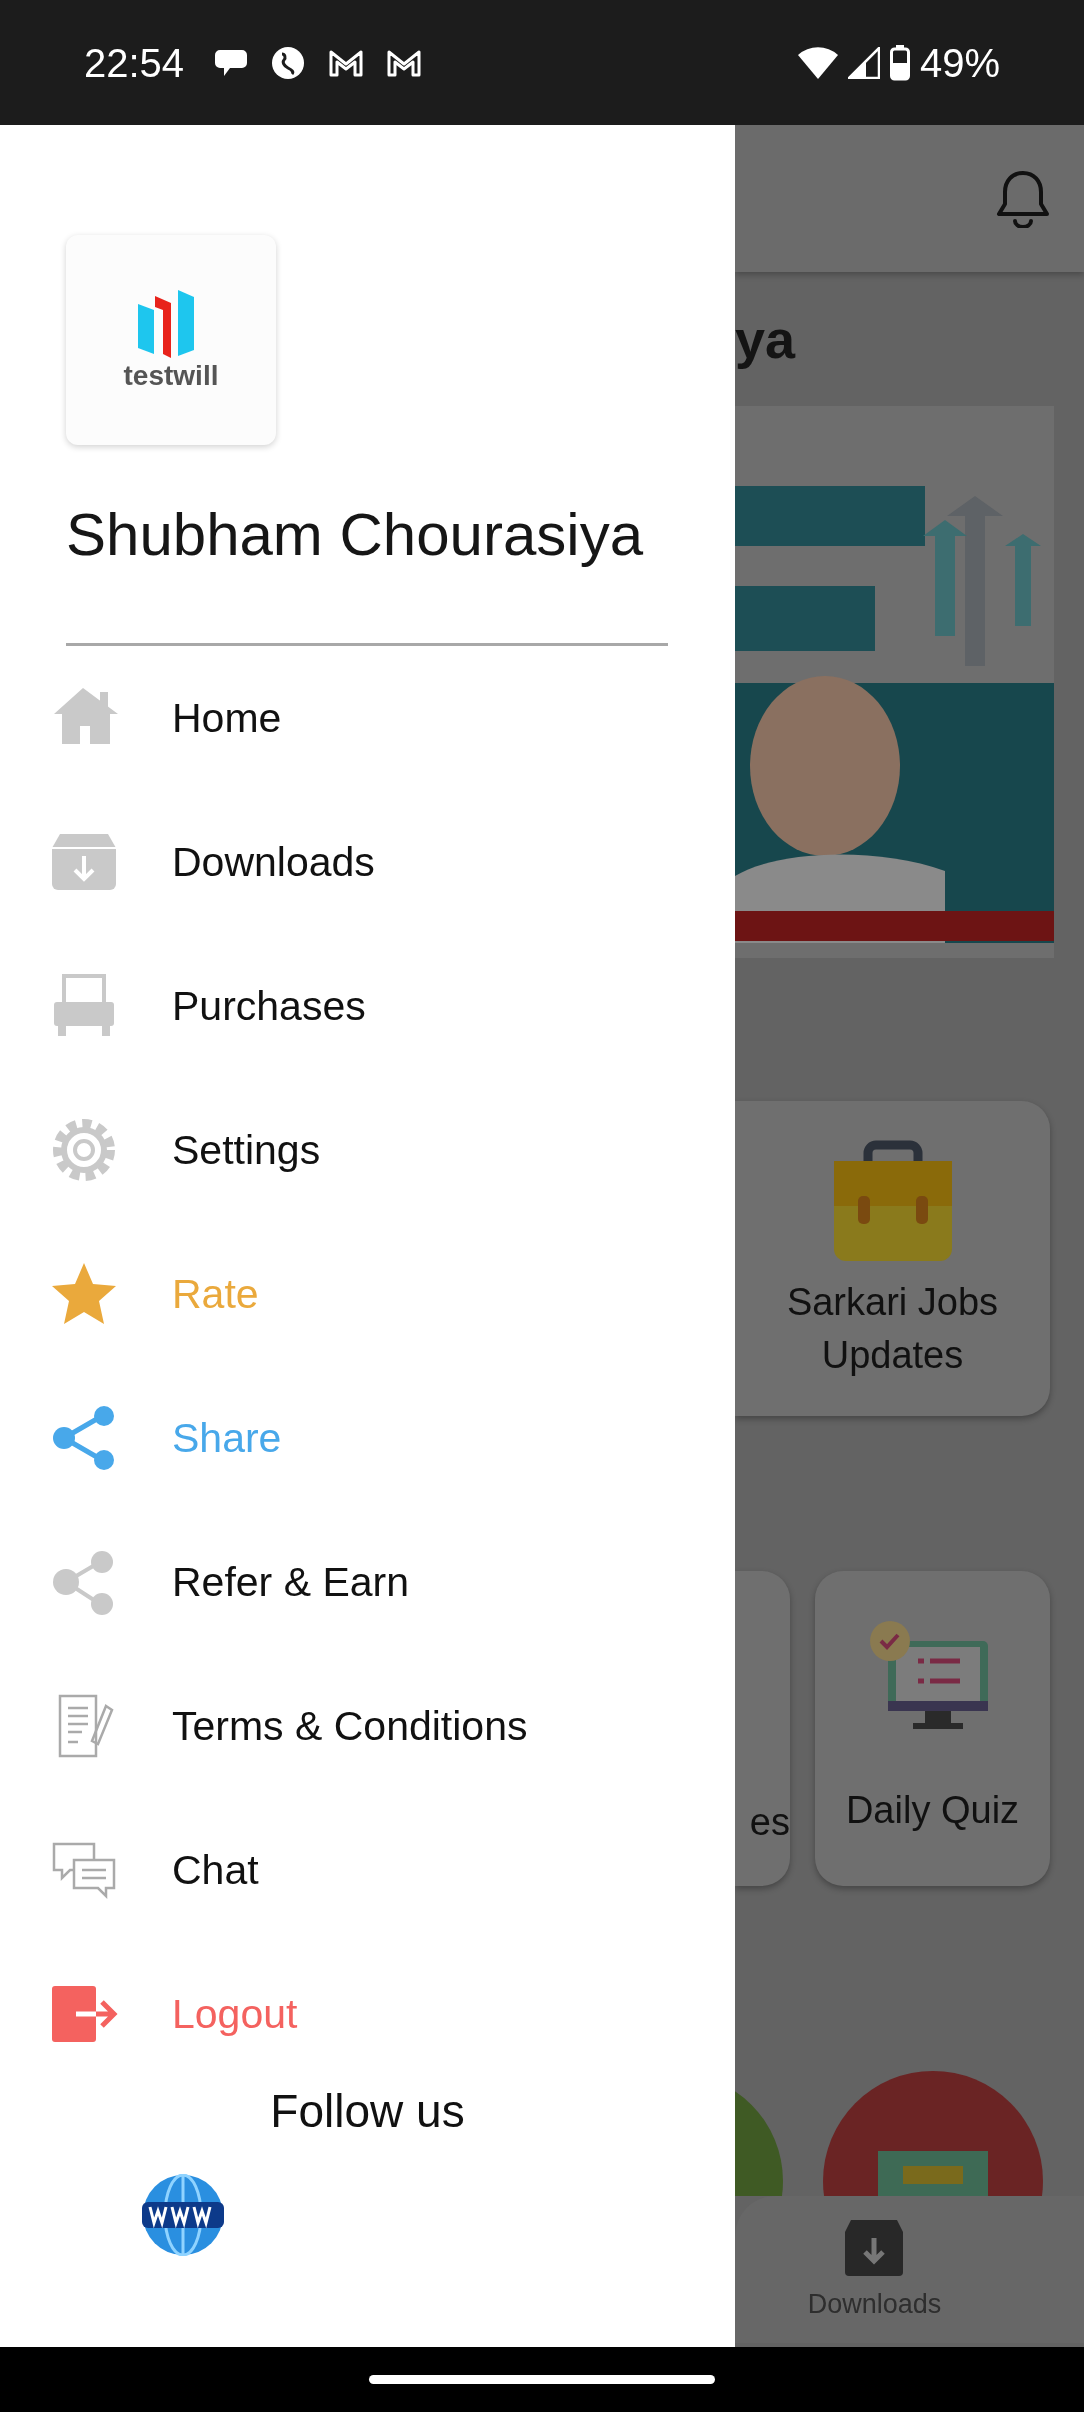 Image resolution: width=1084 pixels, height=2412 pixels. I want to click on chat-bubble-icon, so click(231, 62).